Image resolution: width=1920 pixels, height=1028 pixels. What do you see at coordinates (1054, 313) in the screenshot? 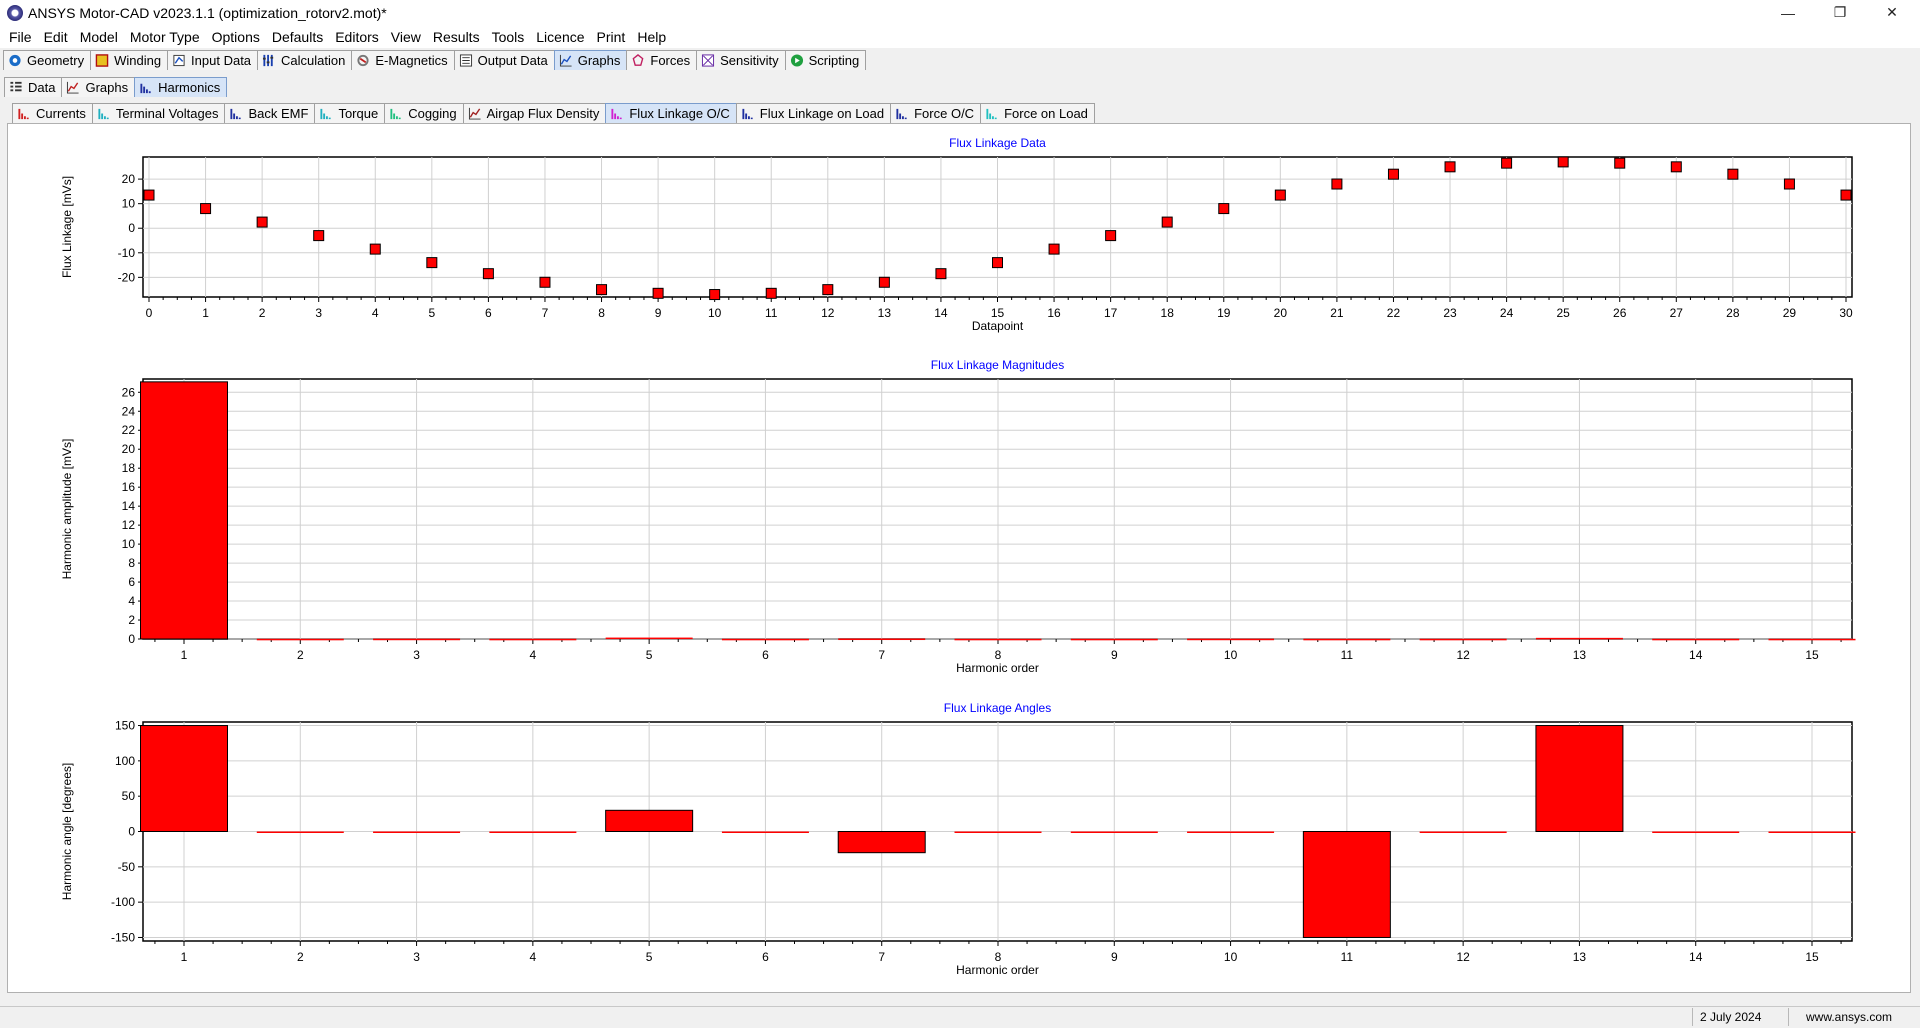
I see `x-tick-label: 16` at bounding box center [1054, 313].